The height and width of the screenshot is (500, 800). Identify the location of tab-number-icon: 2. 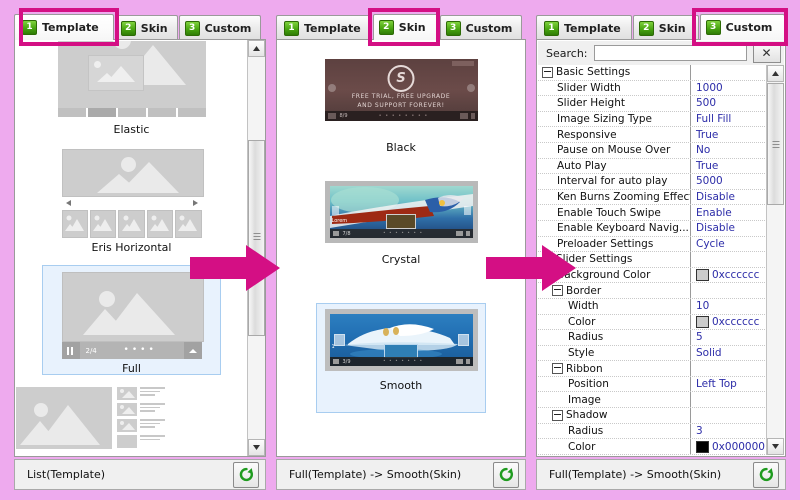
(646, 28).